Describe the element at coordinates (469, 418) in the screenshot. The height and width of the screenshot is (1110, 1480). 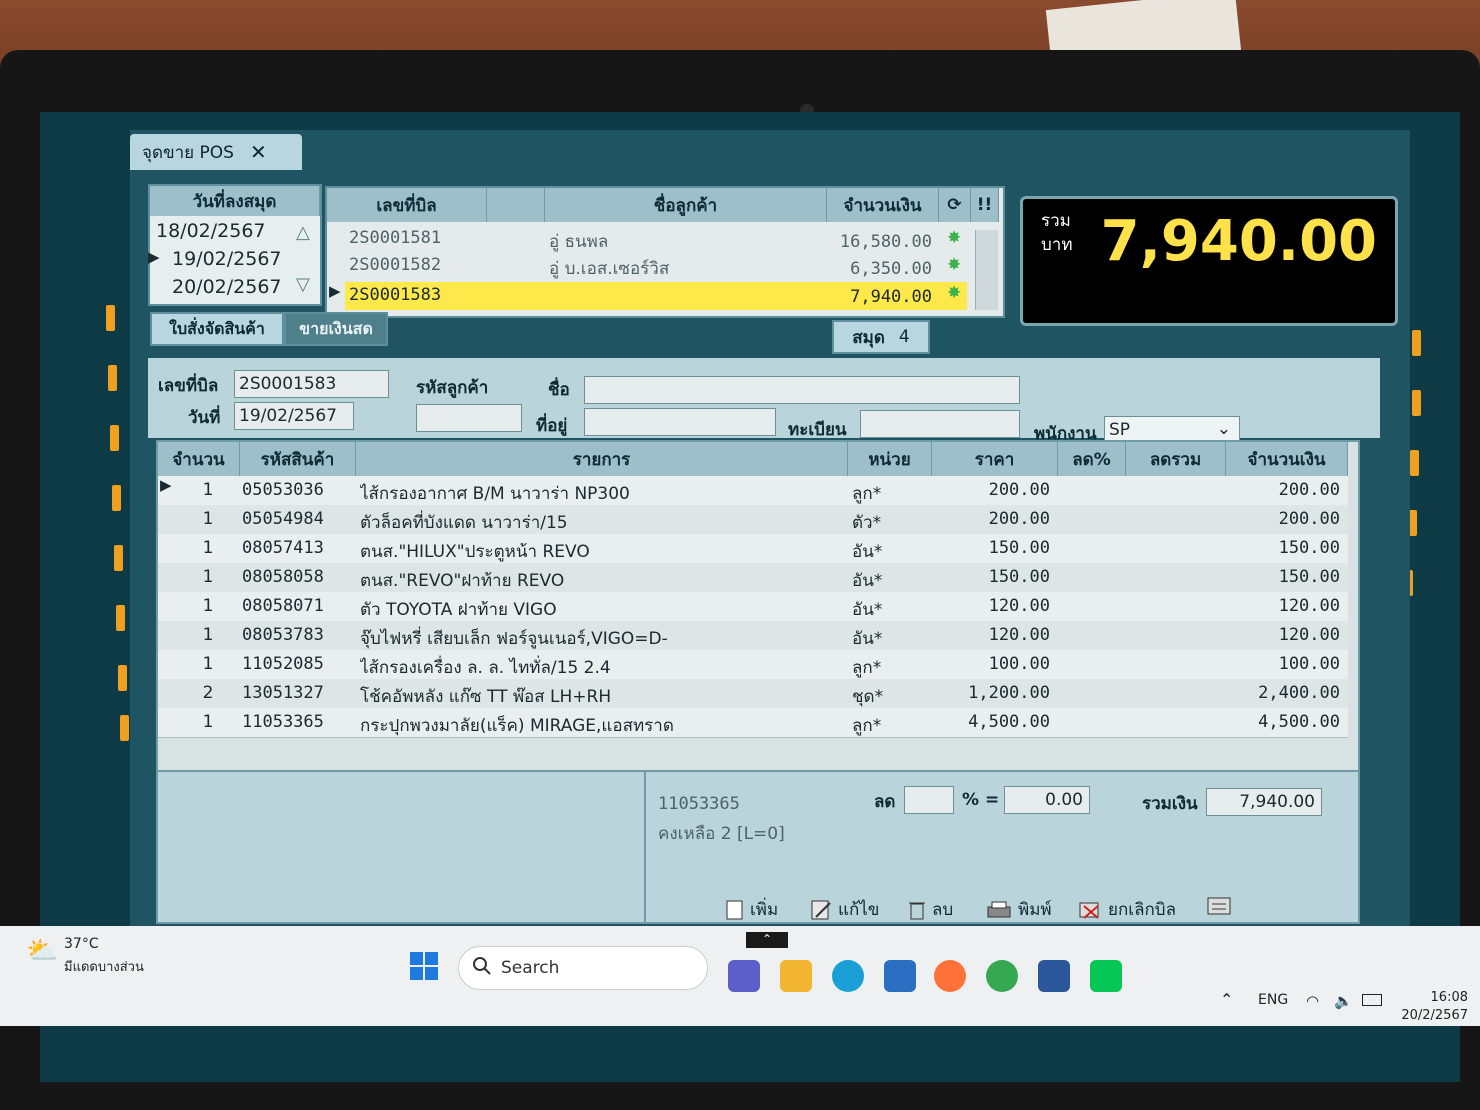
I see `customer-code-field` at that location.